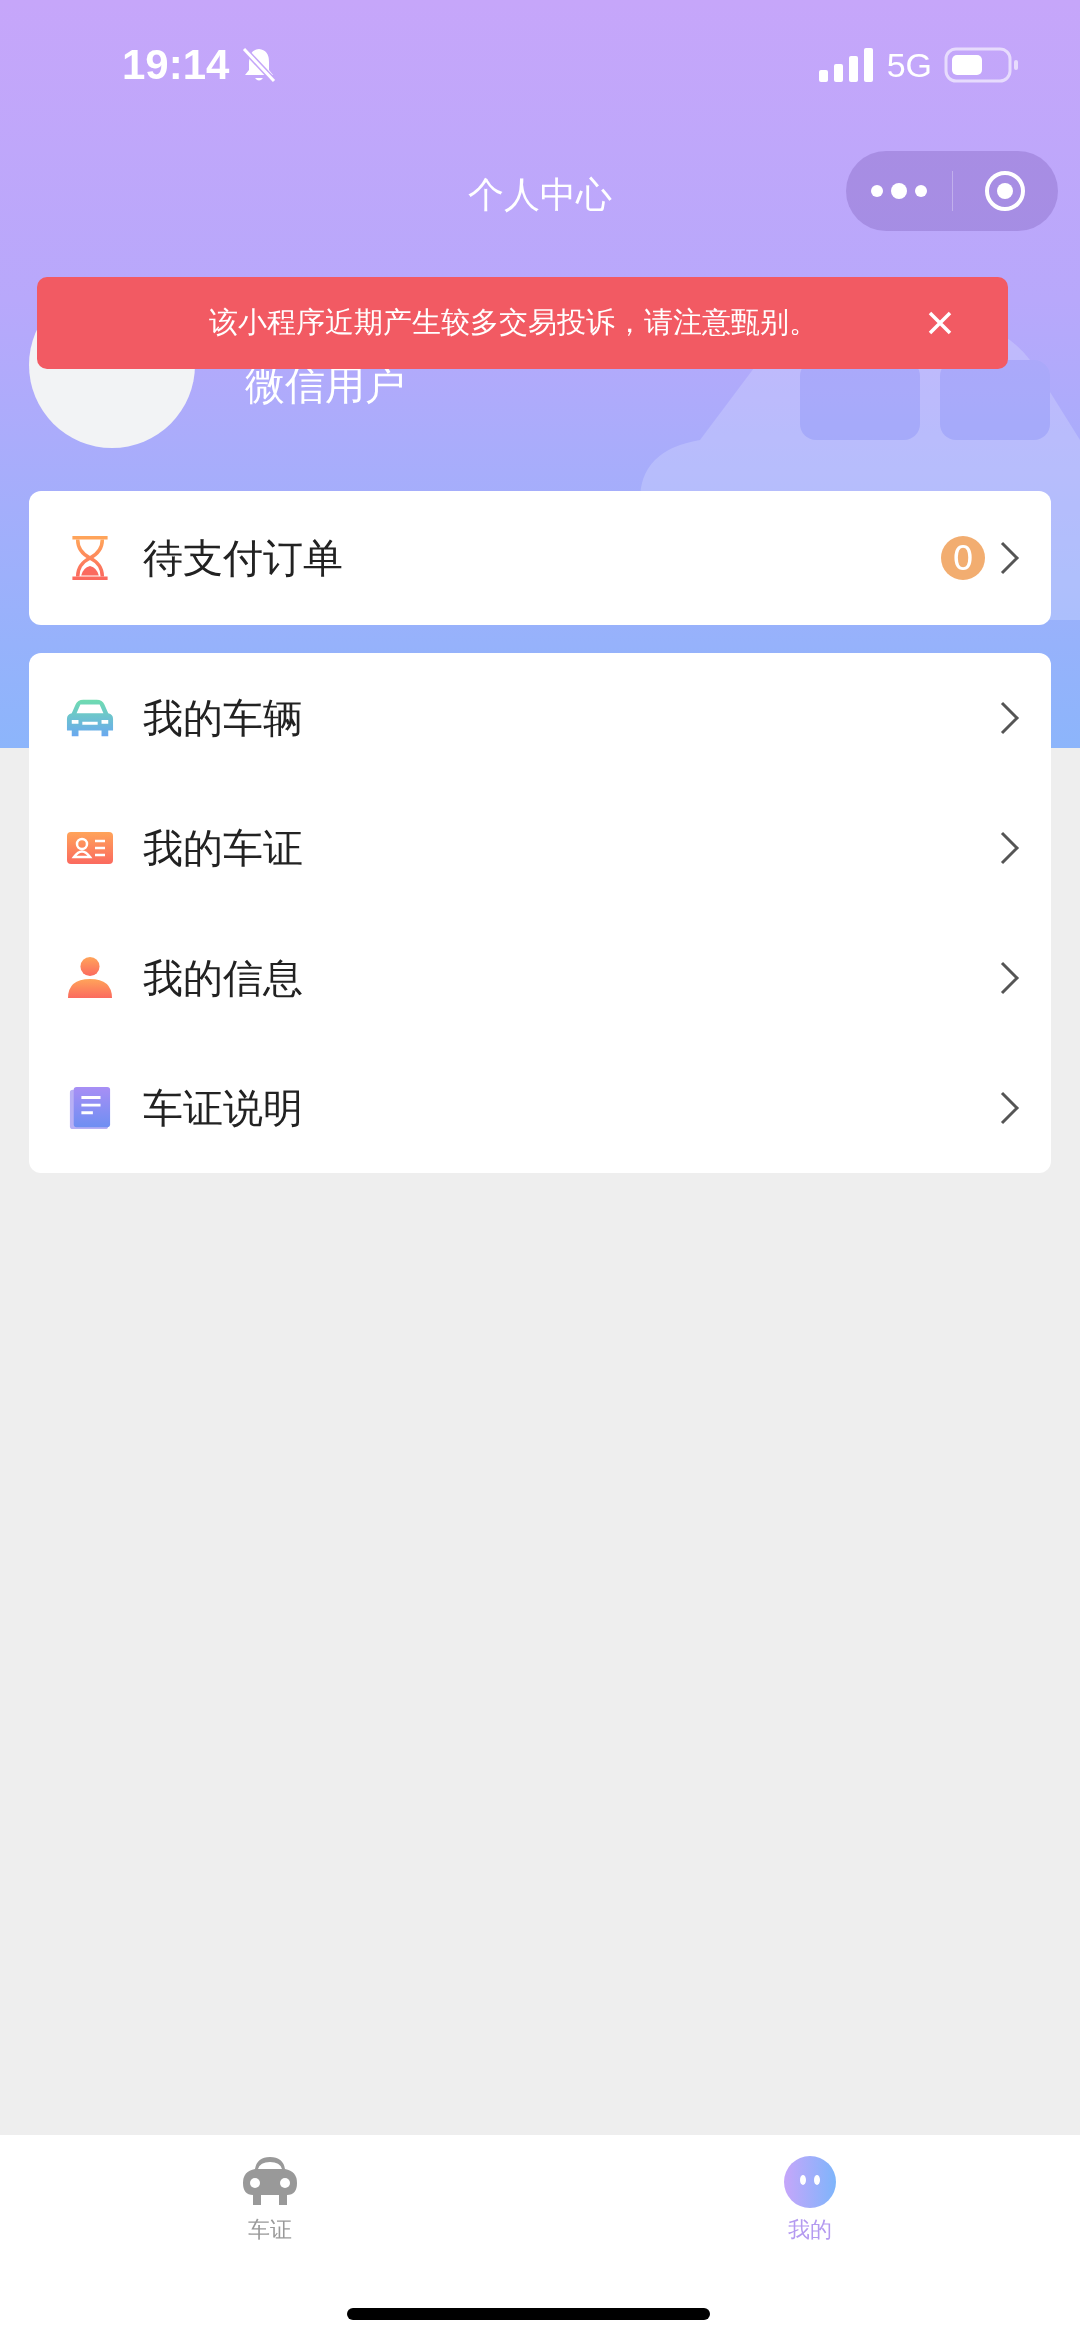  What do you see at coordinates (243, 558) in the screenshot?
I see `menu-label: 待支付订单` at bounding box center [243, 558].